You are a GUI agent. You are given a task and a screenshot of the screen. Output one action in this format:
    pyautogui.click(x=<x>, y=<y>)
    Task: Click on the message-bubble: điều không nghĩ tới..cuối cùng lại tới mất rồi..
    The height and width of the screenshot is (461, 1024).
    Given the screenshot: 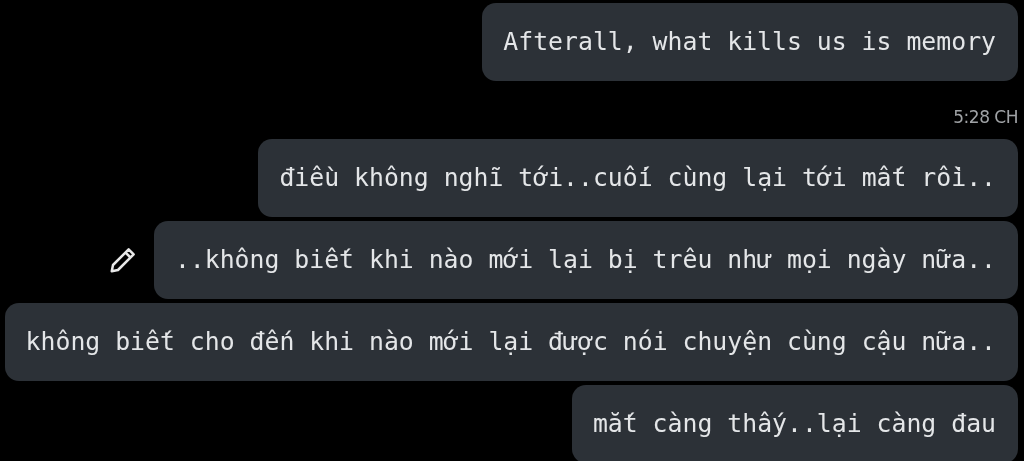 What is the action you would take?
    pyautogui.click(x=638, y=178)
    